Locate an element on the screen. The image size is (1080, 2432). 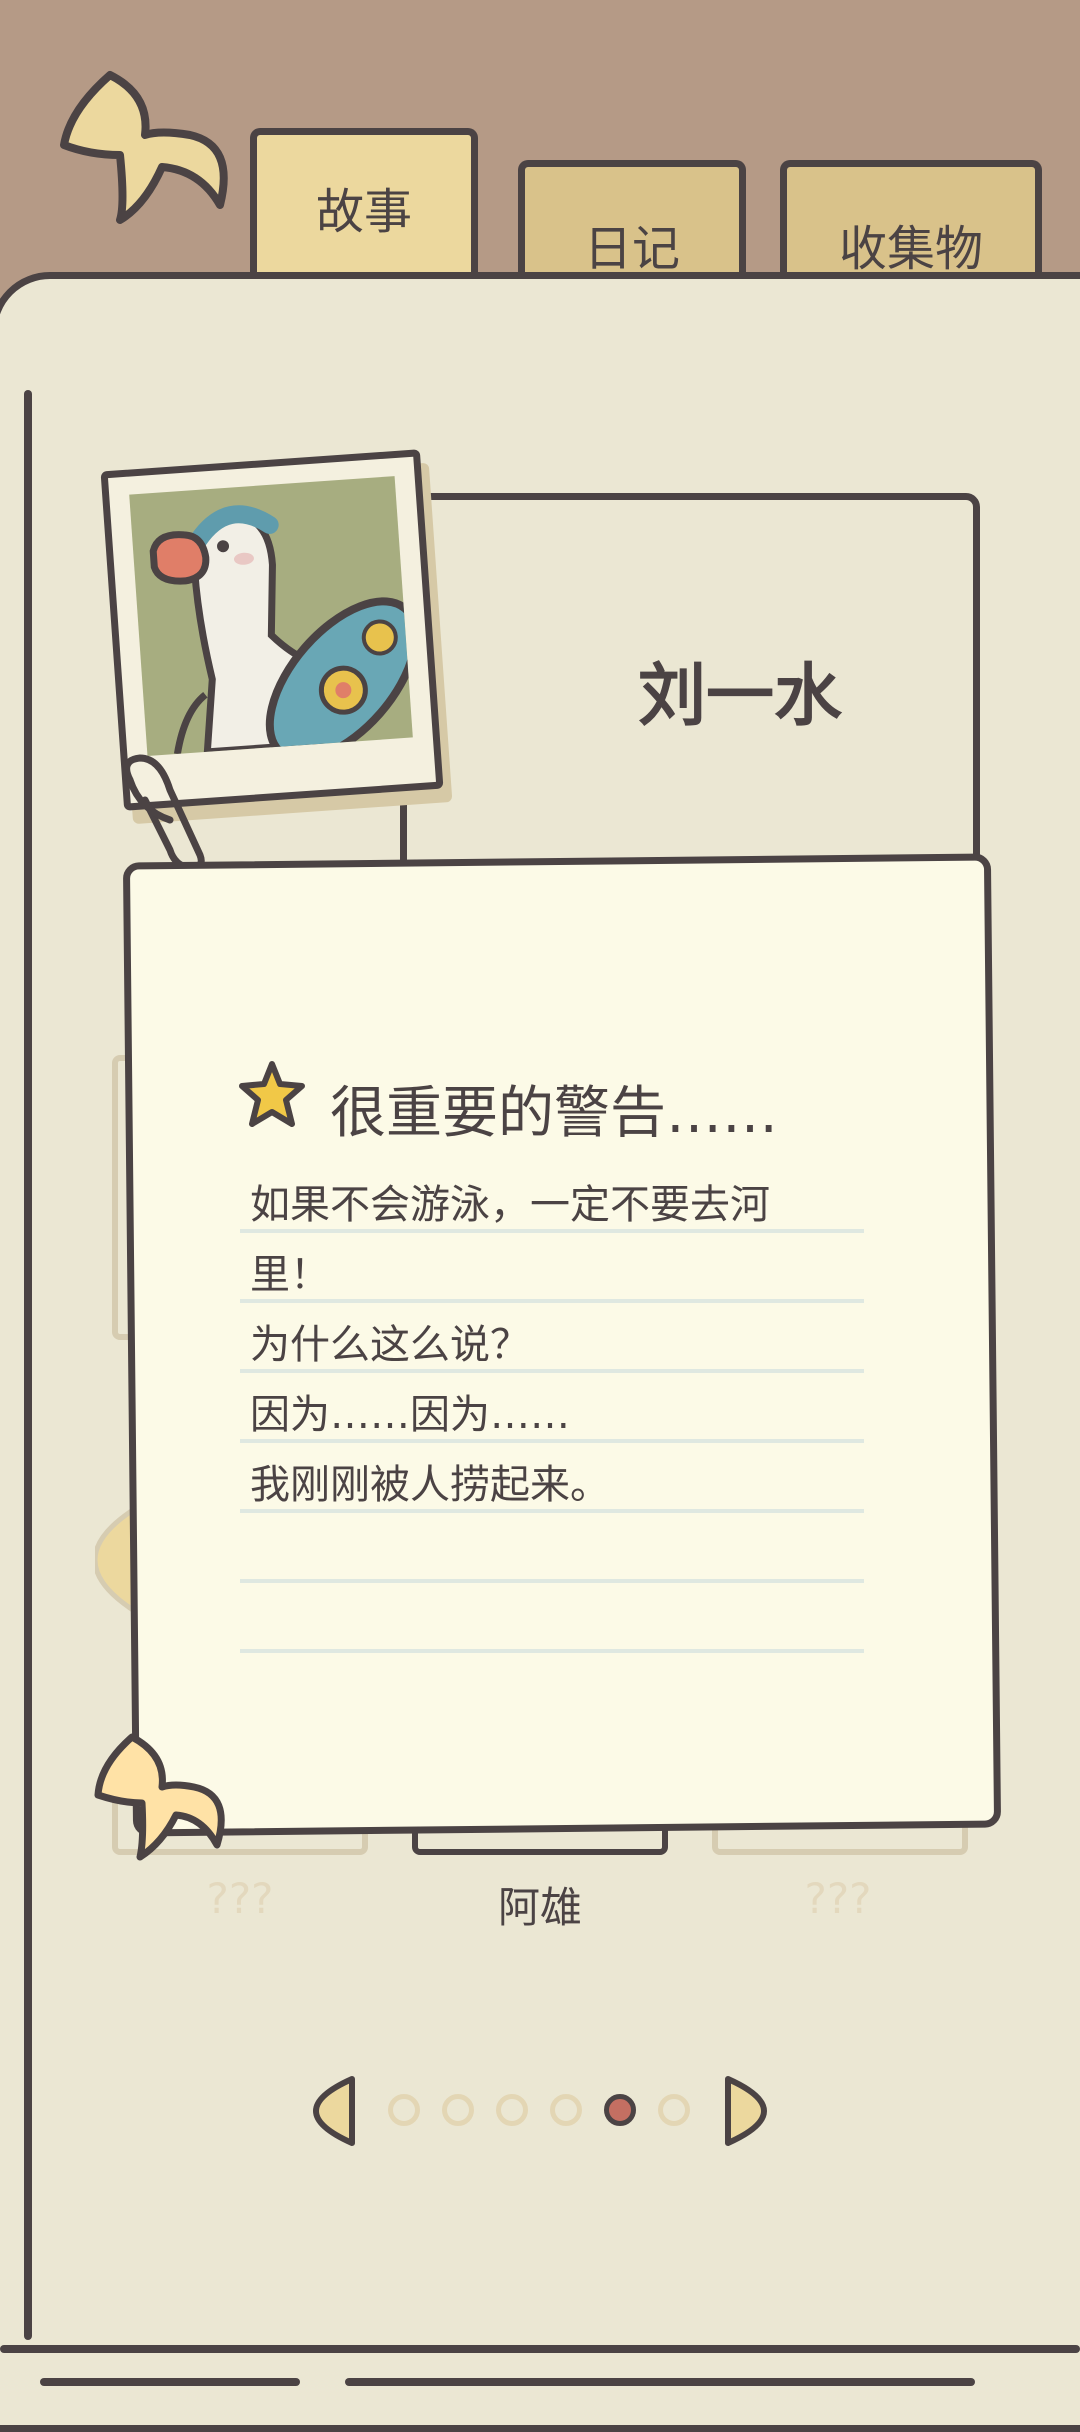
tab-collection-label: 收集物 is located at coordinates (910, 248).